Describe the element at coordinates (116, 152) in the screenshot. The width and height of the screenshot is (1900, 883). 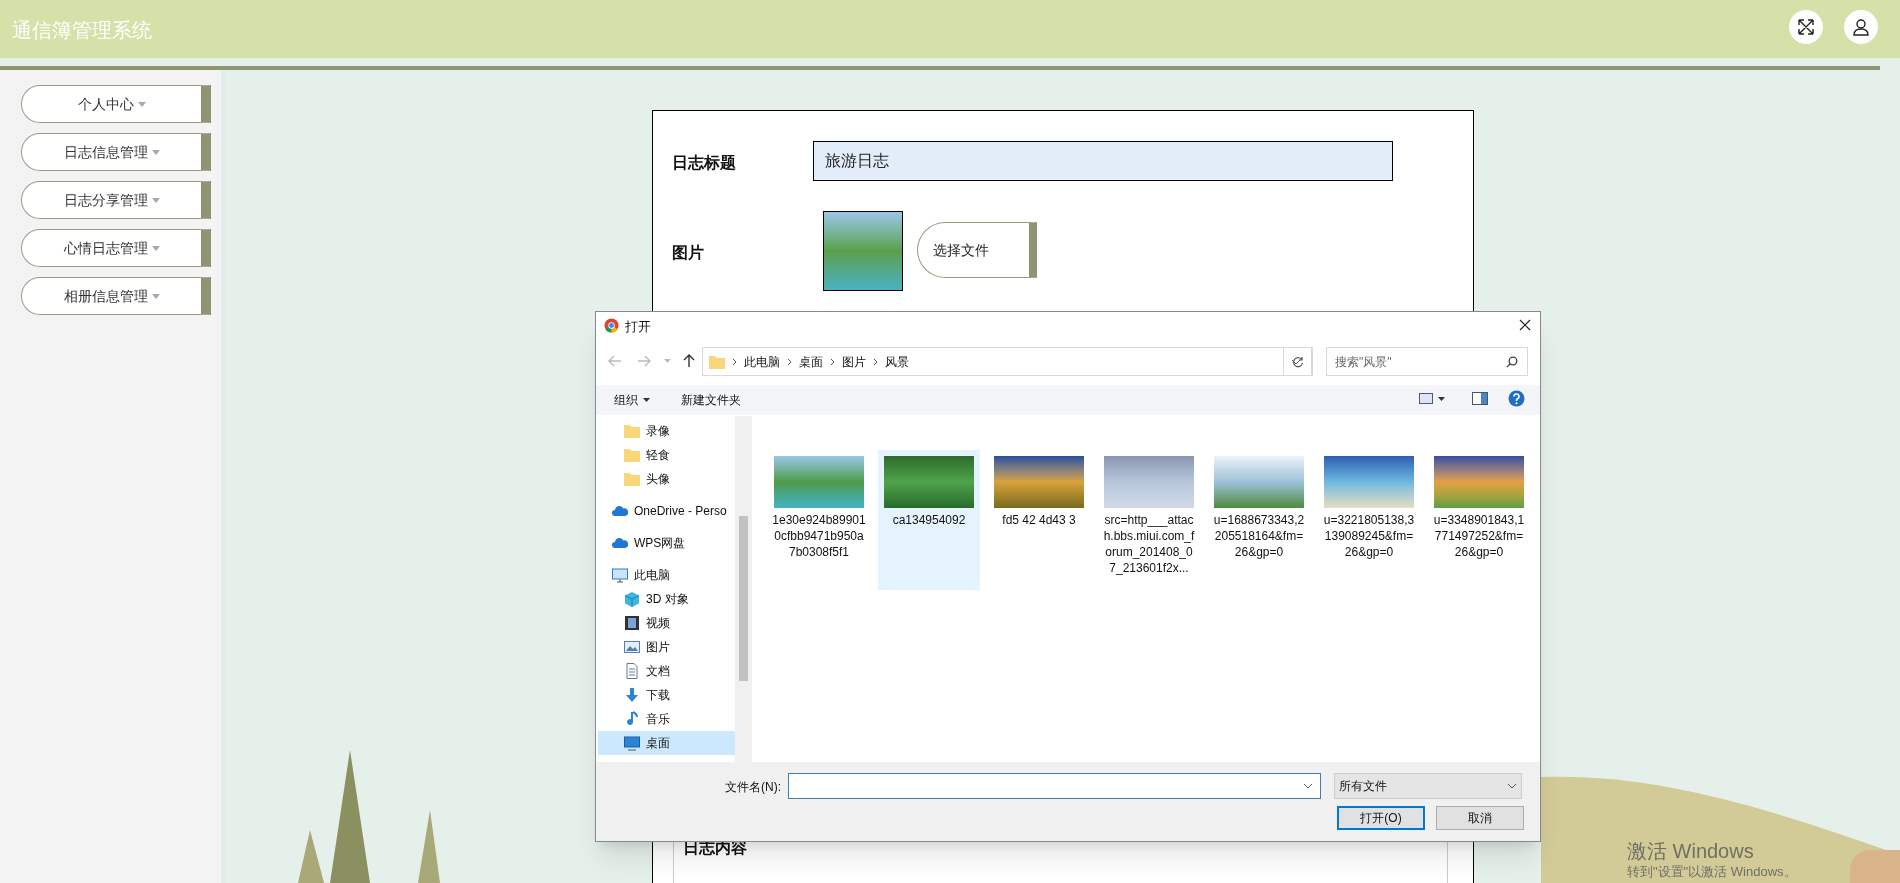
I see `sidebar-menu-item: 日志信息管理` at that location.